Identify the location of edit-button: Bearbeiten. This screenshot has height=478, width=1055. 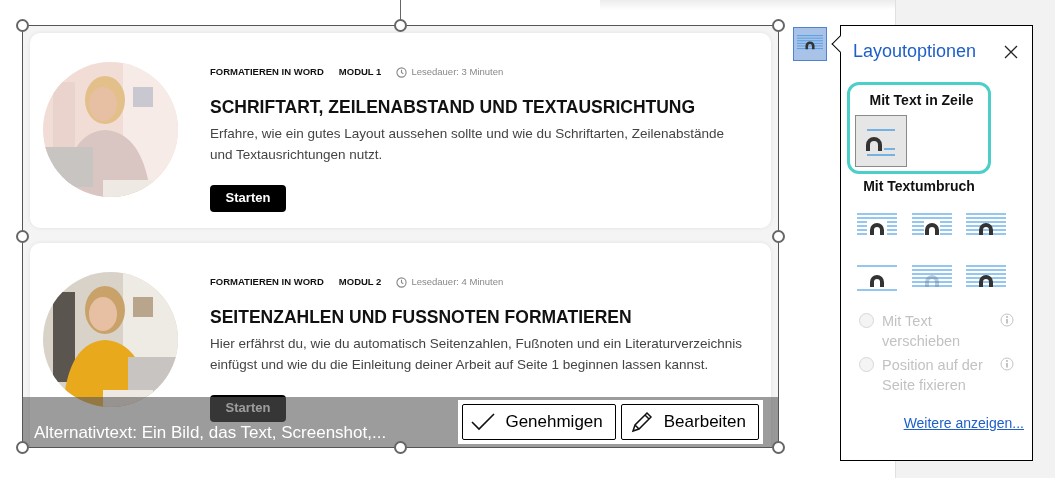
(689, 422).